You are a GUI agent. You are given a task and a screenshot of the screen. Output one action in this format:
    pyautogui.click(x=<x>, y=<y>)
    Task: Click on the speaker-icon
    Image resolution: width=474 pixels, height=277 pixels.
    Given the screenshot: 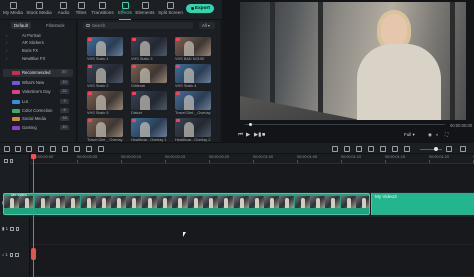 What is the action you would take?
    pyautogui.click(x=17, y=255)
    